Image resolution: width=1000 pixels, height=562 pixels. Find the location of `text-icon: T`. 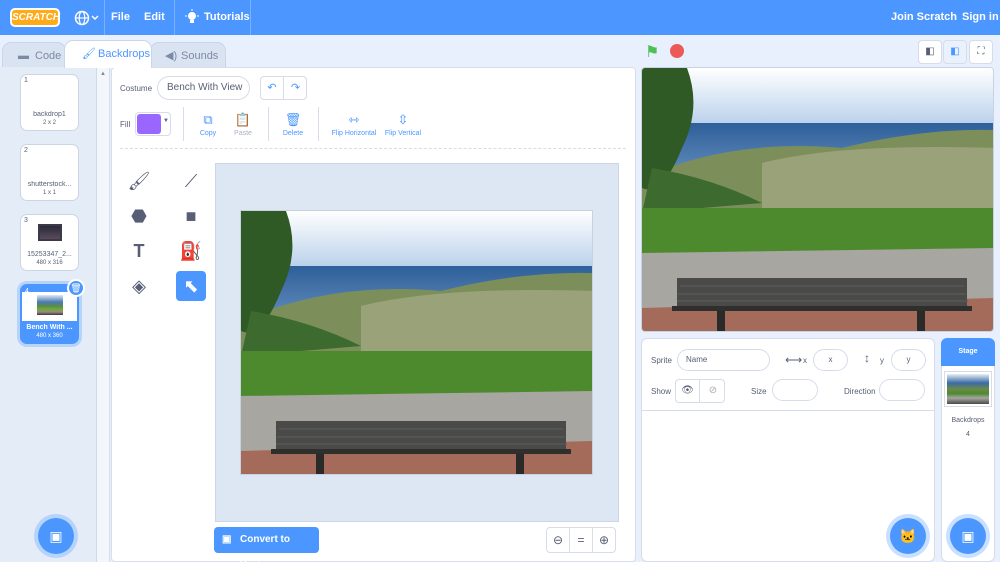

text-icon: T is located at coordinates (139, 251).